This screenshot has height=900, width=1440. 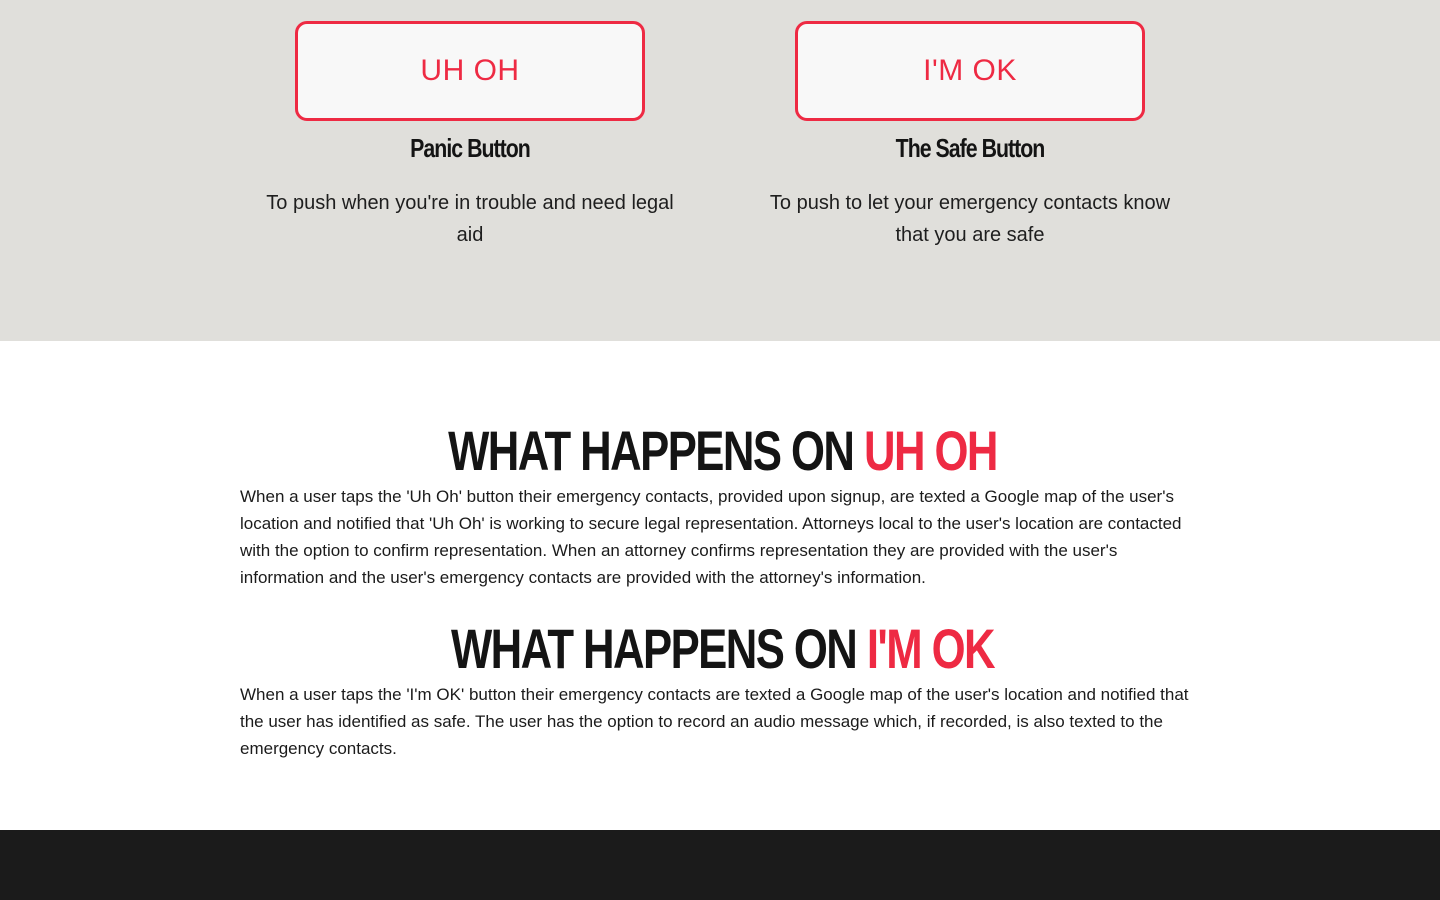 What do you see at coordinates (970, 148) in the screenshot?
I see `safe-button-title: The Safe Button` at bounding box center [970, 148].